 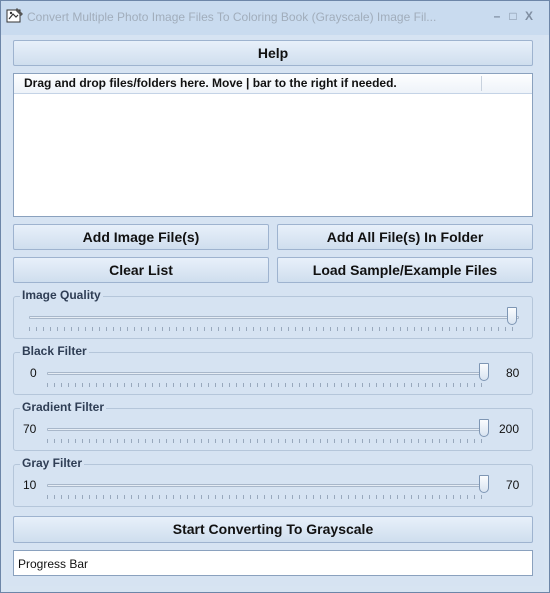 What do you see at coordinates (267, 485) in the screenshot?
I see `gray-filter-track` at bounding box center [267, 485].